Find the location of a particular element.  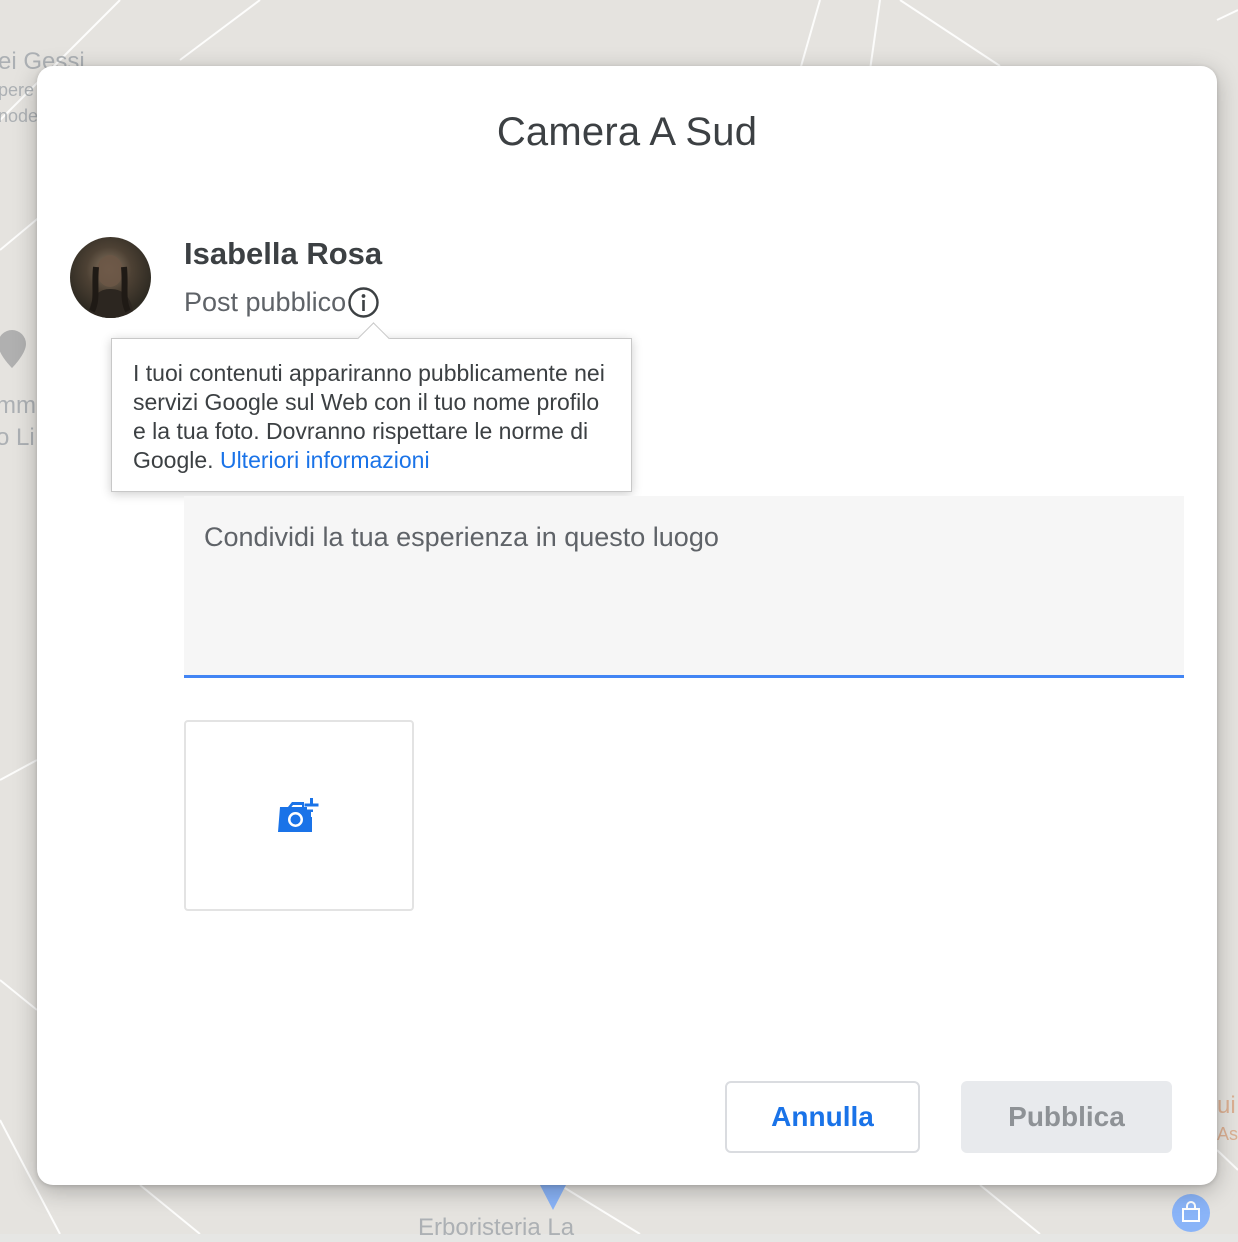

info-icon is located at coordinates (363, 302).